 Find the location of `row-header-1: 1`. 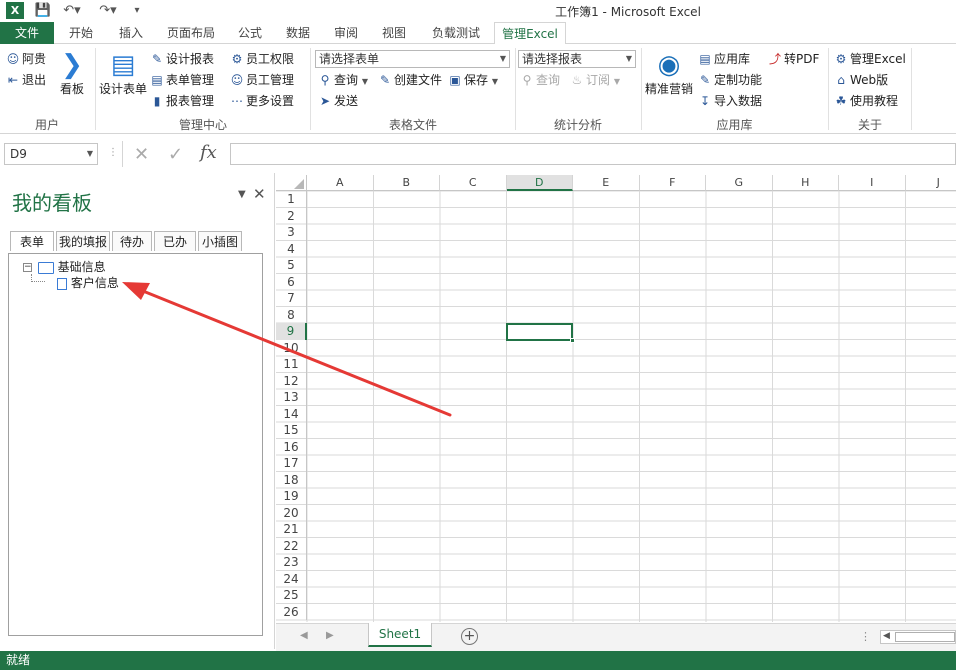

row-header-1: 1 is located at coordinates (291, 199).